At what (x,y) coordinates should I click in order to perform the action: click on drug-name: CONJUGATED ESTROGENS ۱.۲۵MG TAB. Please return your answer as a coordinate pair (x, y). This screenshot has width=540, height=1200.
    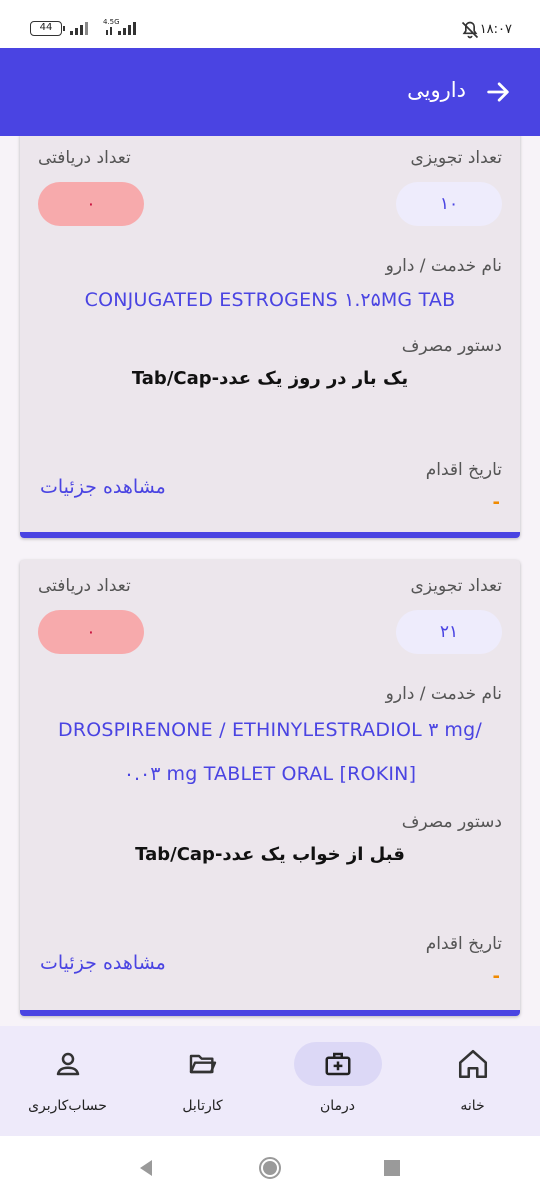
    Looking at the image, I should click on (270, 300).